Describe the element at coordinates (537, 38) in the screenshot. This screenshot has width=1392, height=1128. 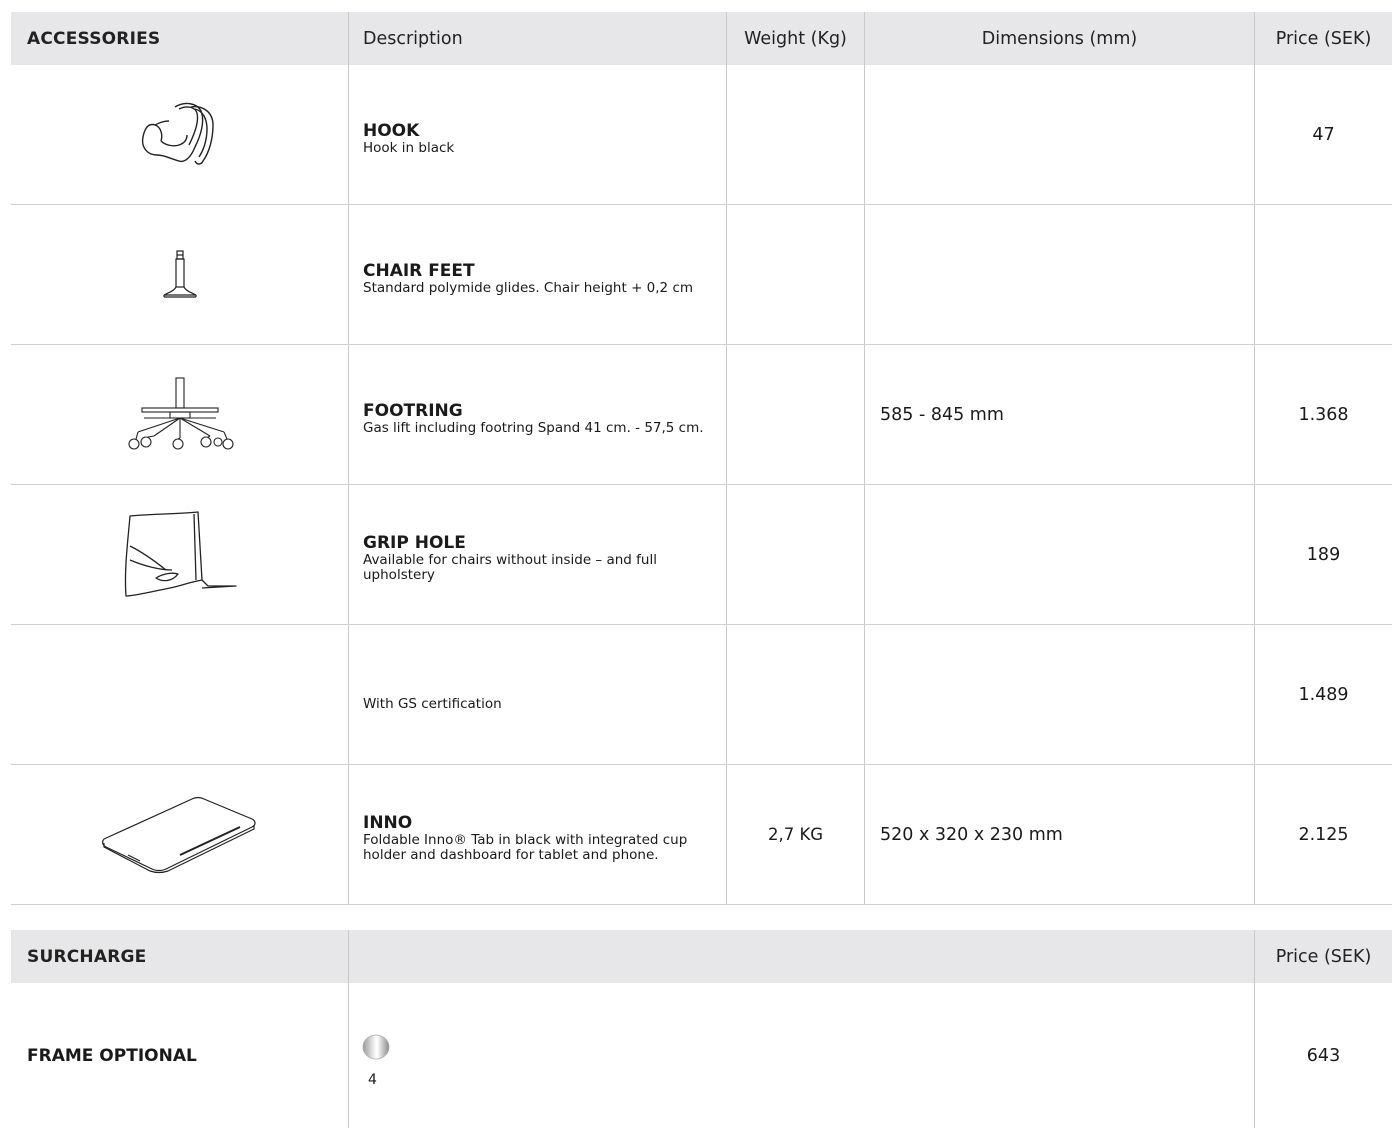
I see `description-header: Description` at that location.